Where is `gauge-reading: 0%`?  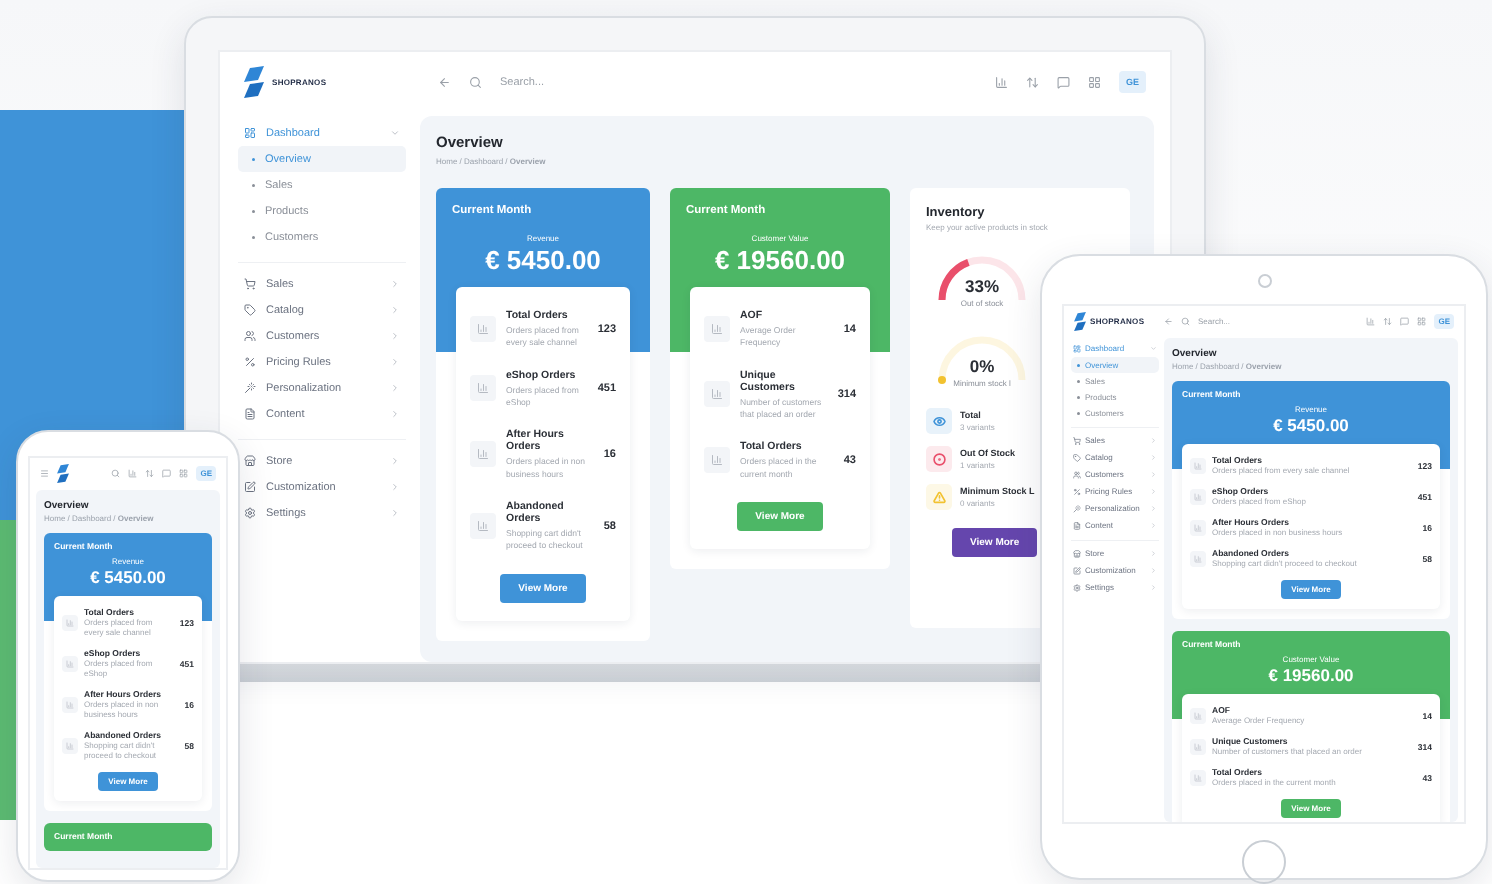
gauge-reading: 0% is located at coordinates (982, 367).